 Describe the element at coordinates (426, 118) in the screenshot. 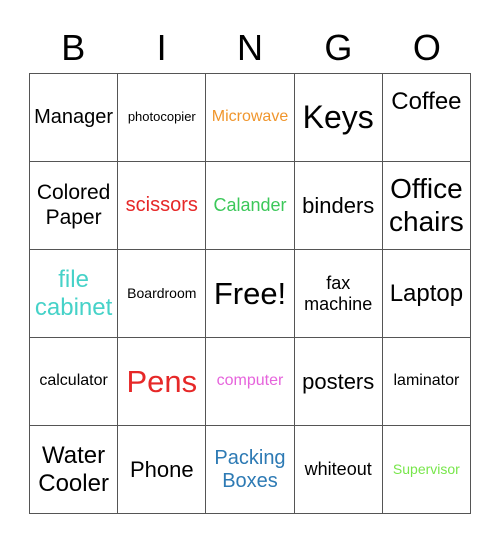

I see `bingo-cell: Coffee` at that location.